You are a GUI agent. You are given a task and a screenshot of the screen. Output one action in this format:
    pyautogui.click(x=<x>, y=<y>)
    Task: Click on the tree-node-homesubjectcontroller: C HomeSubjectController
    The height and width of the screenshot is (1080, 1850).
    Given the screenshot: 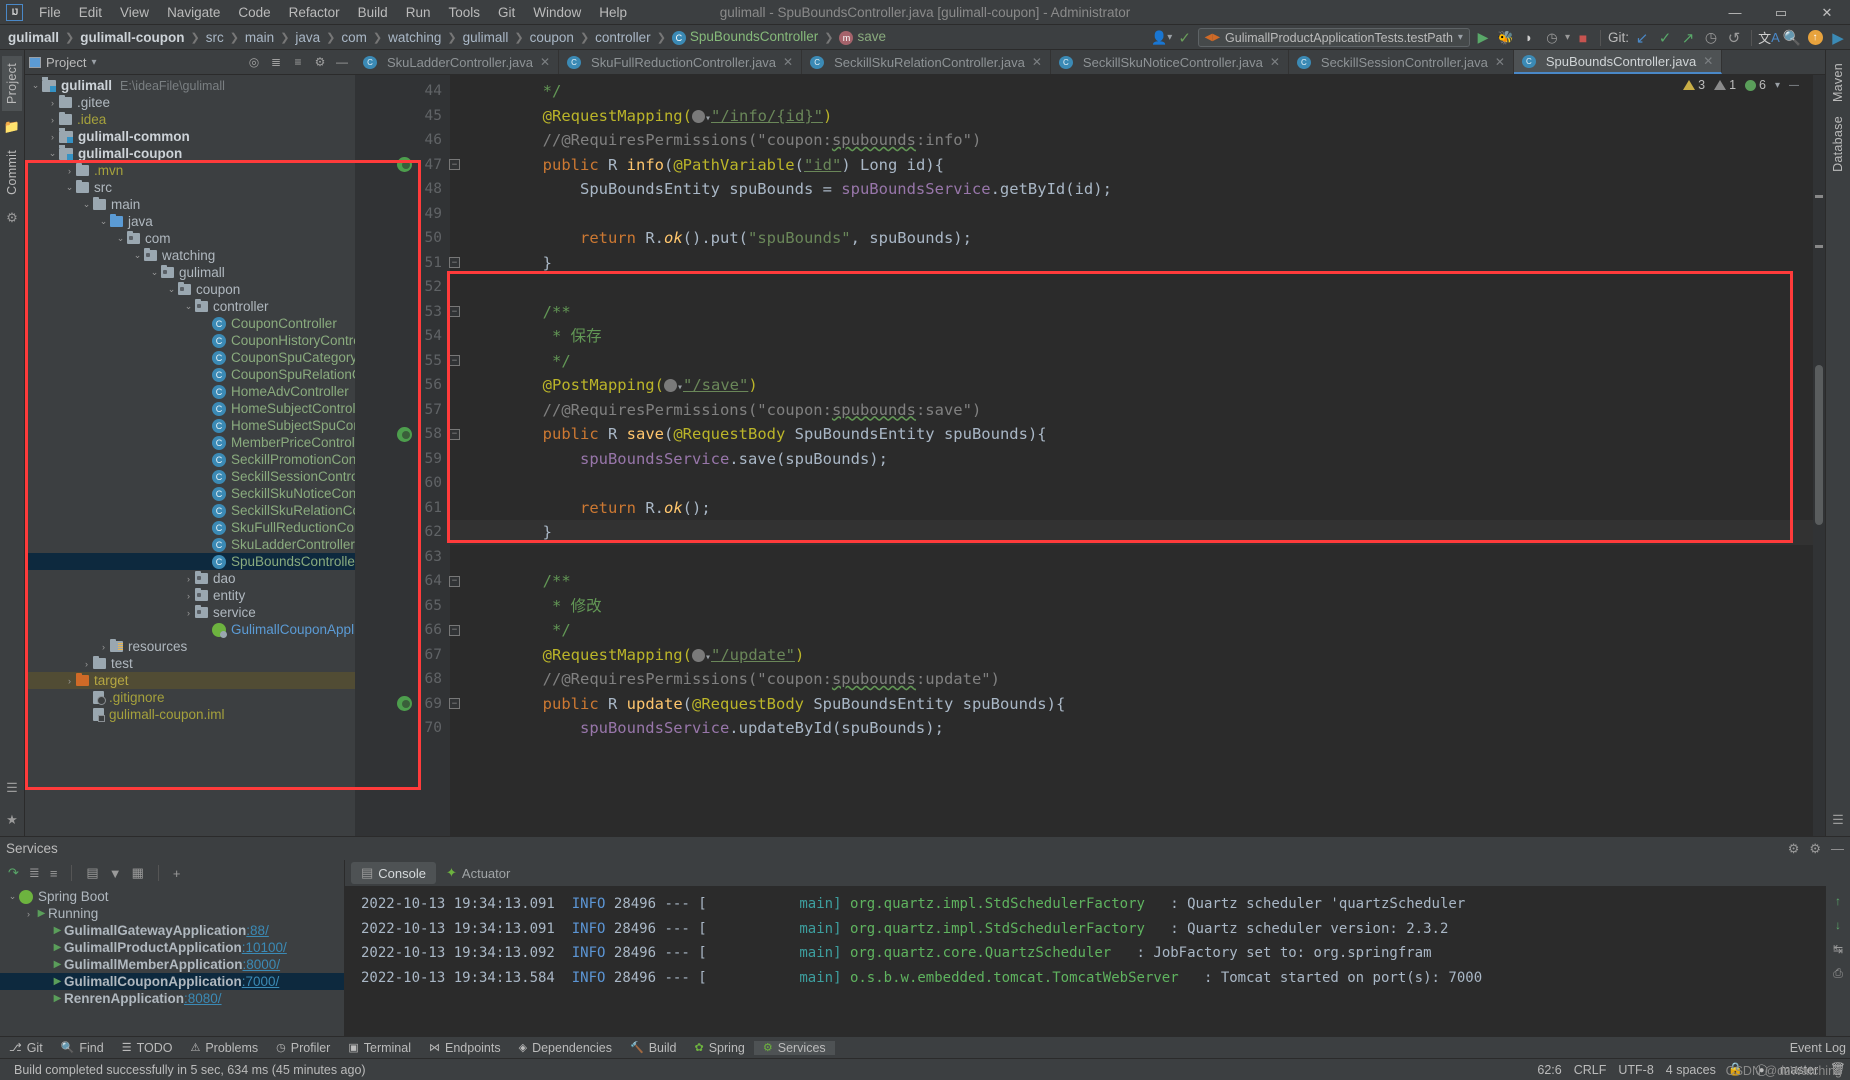 What is the action you would take?
    pyautogui.click(x=190, y=408)
    